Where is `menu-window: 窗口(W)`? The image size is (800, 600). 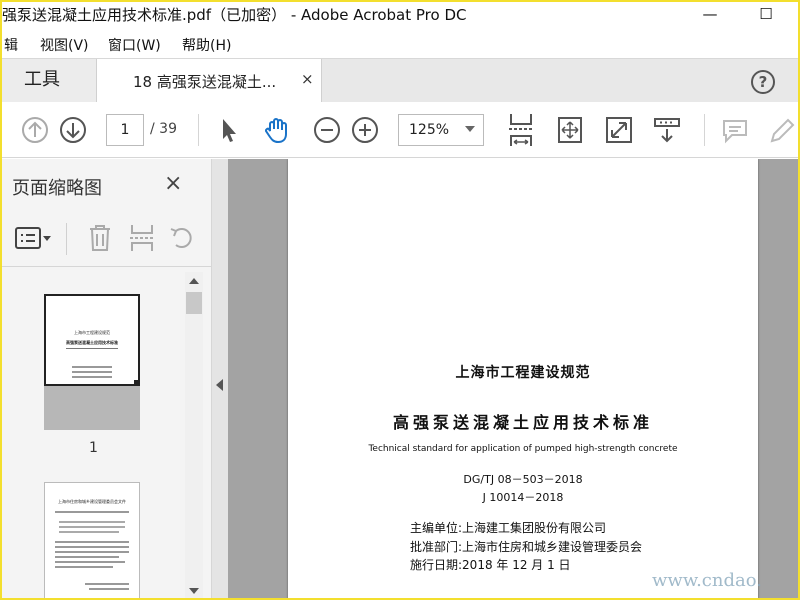
menu-window: 窗口(W) is located at coordinates (134, 45).